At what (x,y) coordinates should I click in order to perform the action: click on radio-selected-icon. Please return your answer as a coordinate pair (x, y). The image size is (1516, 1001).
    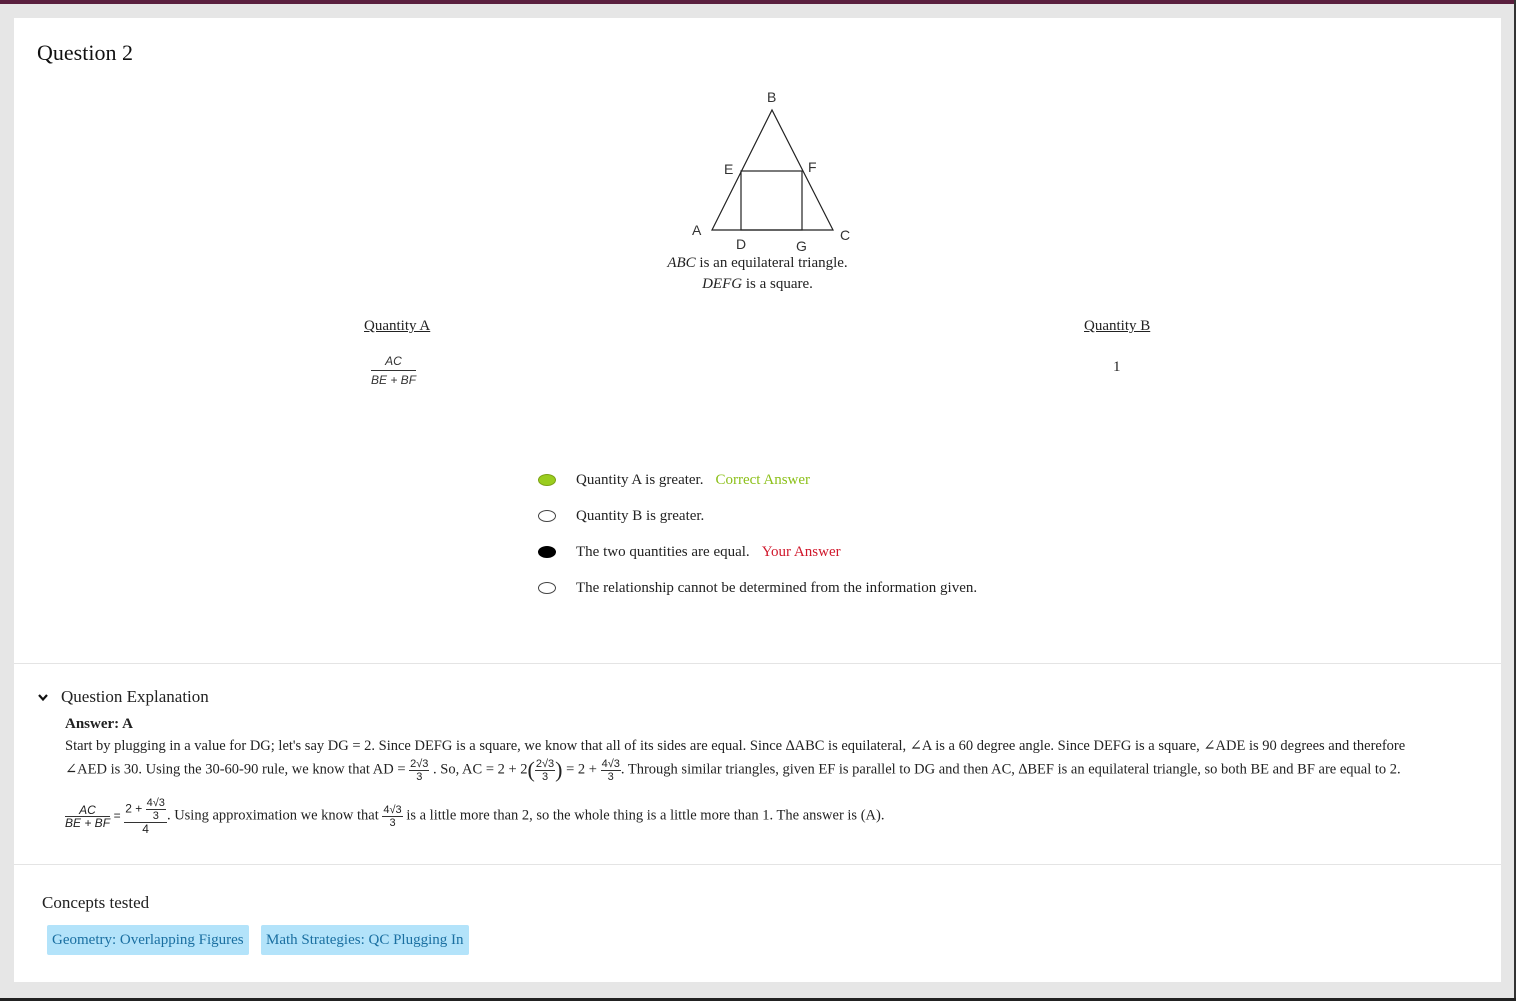
    Looking at the image, I should click on (547, 552).